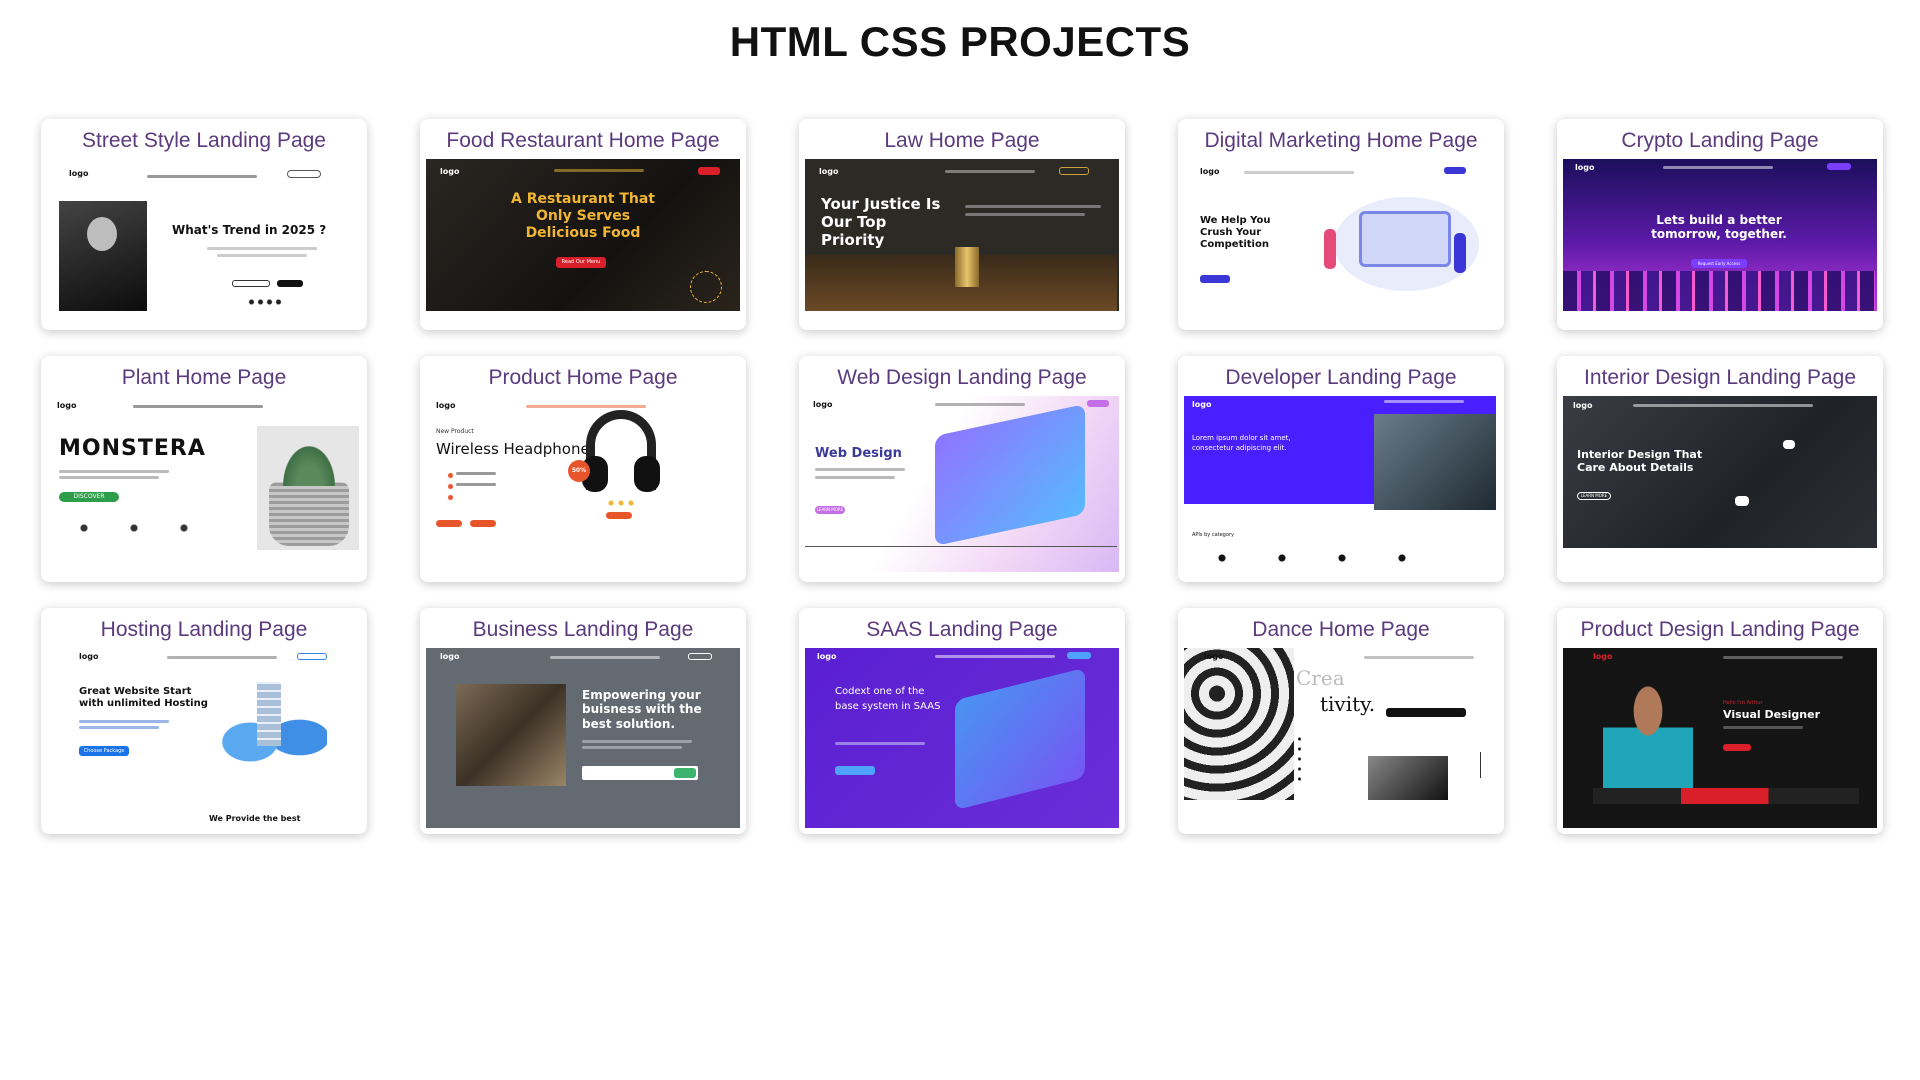  What do you see at coordinates (647, 474) in the screenshot?
I see `thumb-headphone-cup` at bounding box center [647, 474].